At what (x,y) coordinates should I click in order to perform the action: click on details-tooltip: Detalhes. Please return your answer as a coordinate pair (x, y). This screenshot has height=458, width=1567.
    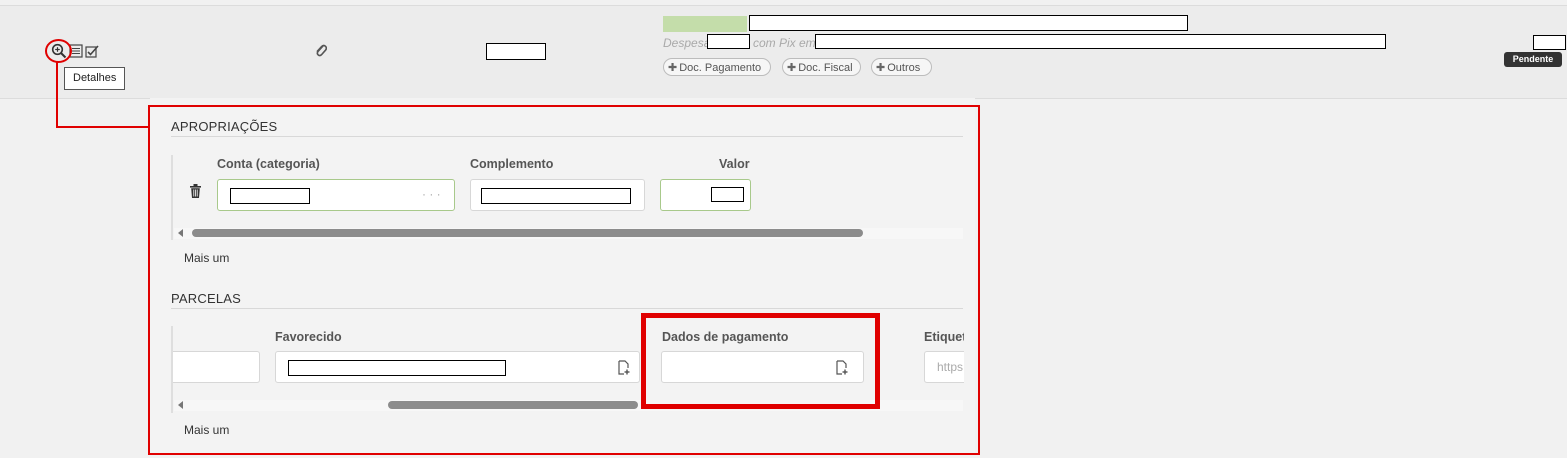
    Looking at the image, I should click on (95, 78).